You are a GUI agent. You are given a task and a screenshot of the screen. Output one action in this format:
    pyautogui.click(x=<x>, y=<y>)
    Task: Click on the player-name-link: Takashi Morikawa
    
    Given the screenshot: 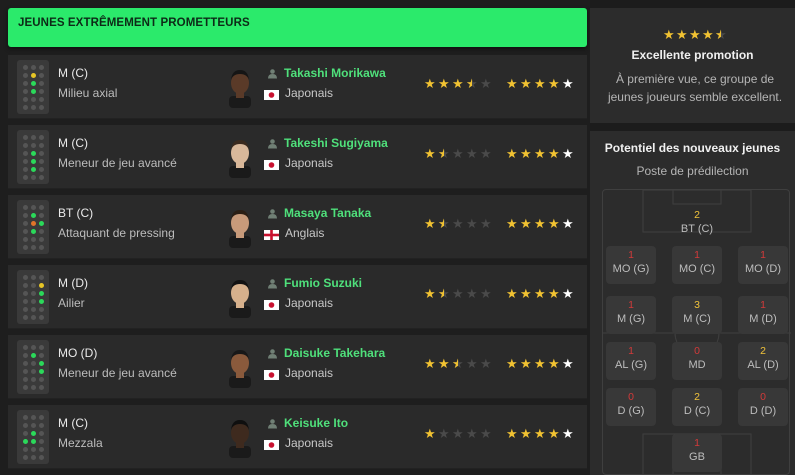 What is the action you would take?
    pyautogui.click(x=335, y=73)
    